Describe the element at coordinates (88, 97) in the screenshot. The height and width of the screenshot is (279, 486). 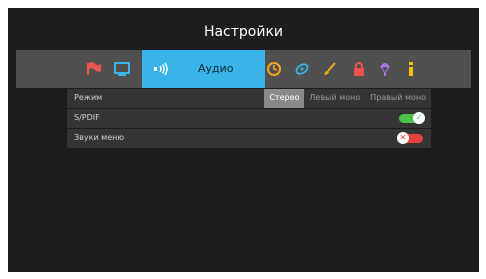
I see `setting-label-mode: Режим` at that location.